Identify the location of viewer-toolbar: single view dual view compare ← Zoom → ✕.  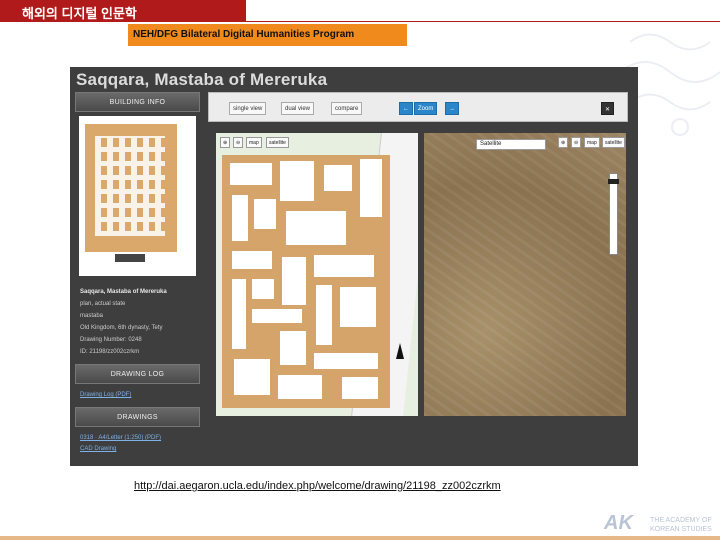
(418, 107).